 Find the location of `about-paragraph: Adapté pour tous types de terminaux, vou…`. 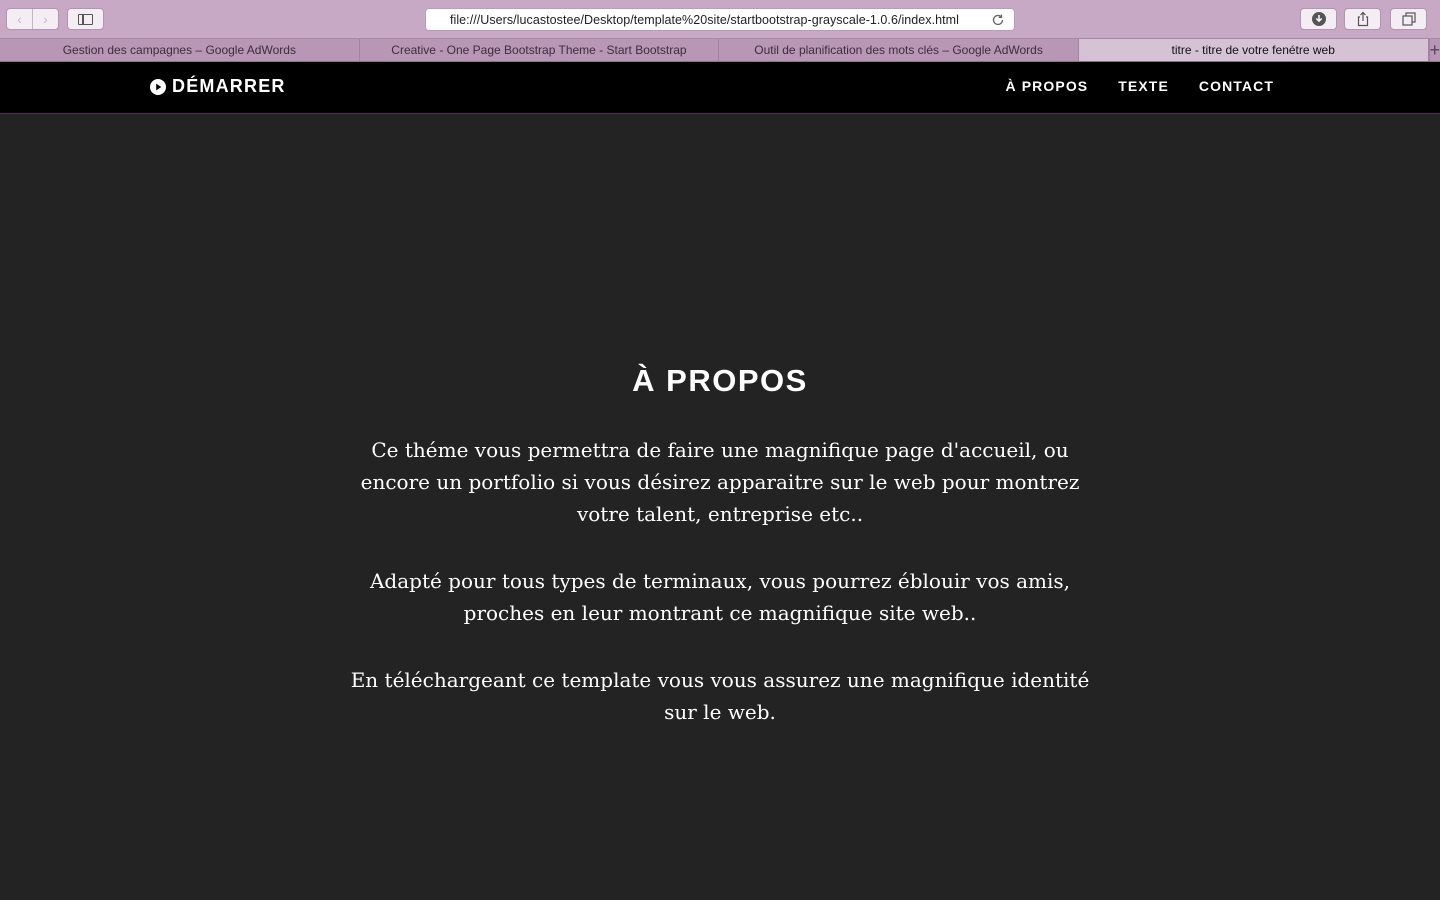

about-paragraph: Adapté pour tous types de terminaux, vou… is located at coordinates (720, 597).